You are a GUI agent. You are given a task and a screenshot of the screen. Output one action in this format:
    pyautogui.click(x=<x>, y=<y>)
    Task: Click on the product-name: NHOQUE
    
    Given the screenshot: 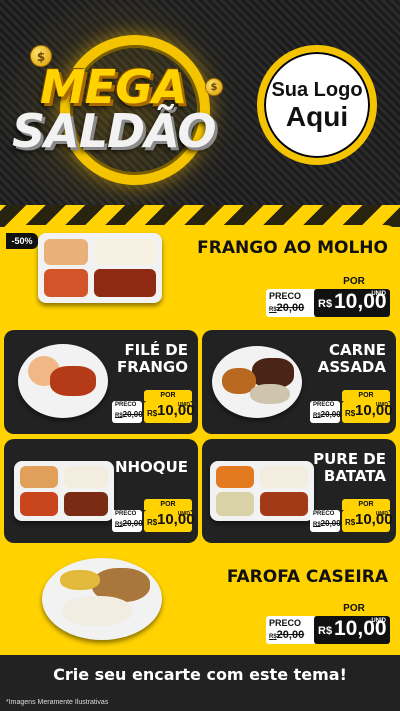 What is the action you would take?
    pyautogui.click(x=151, y=467)
    